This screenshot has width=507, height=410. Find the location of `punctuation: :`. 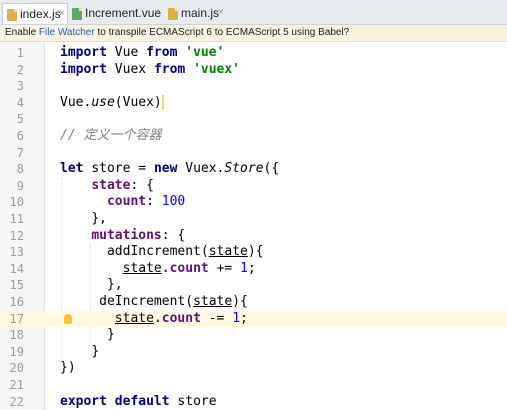

punctuation: : is located at coordinates (150, 202).